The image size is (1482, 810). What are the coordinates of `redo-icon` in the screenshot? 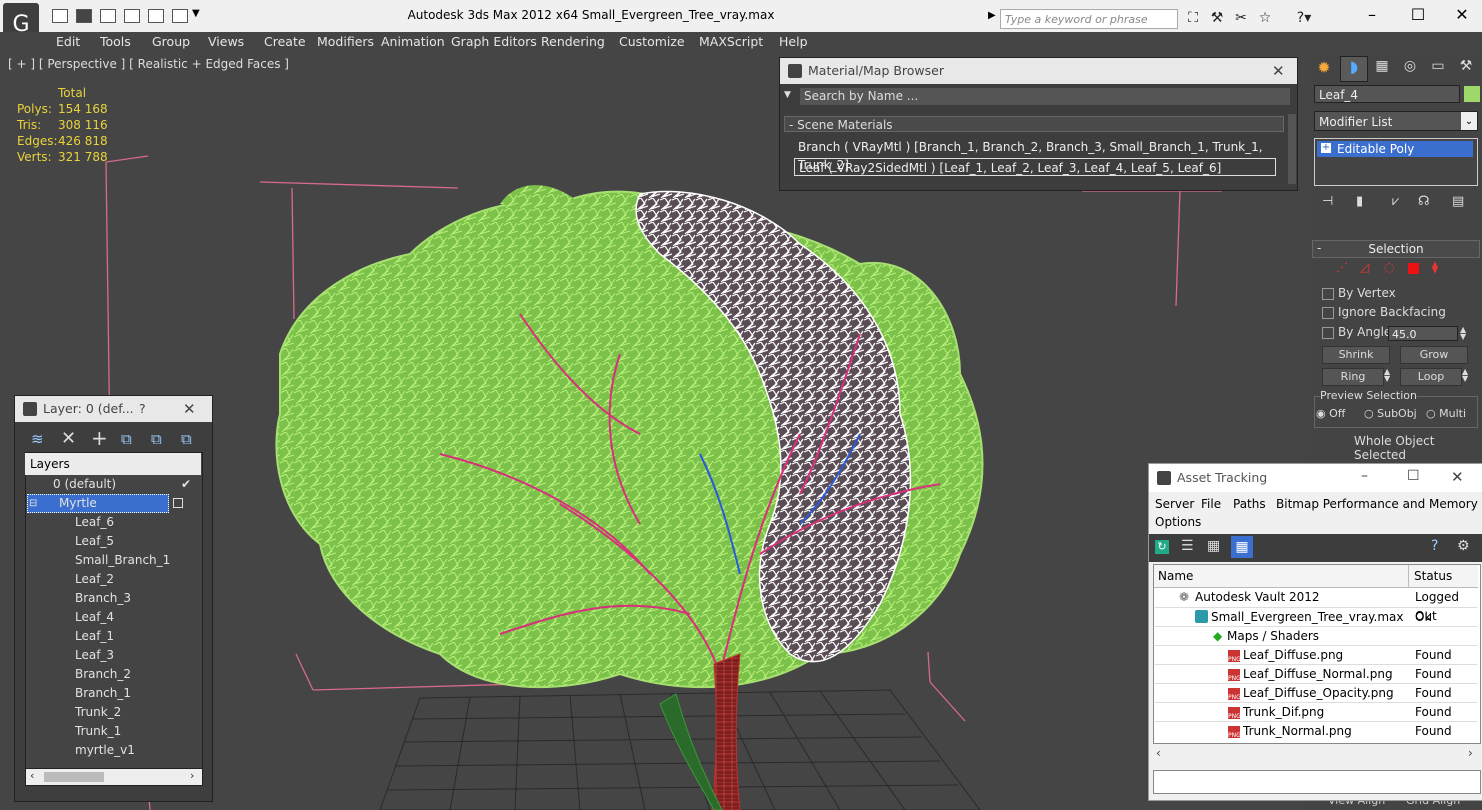 It's located at (180, 16).